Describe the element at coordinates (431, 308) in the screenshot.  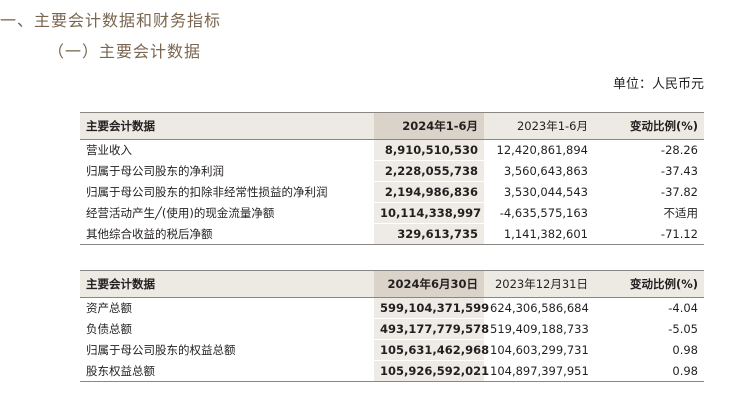
I see `current-value: 599,104,371,599` at that location.